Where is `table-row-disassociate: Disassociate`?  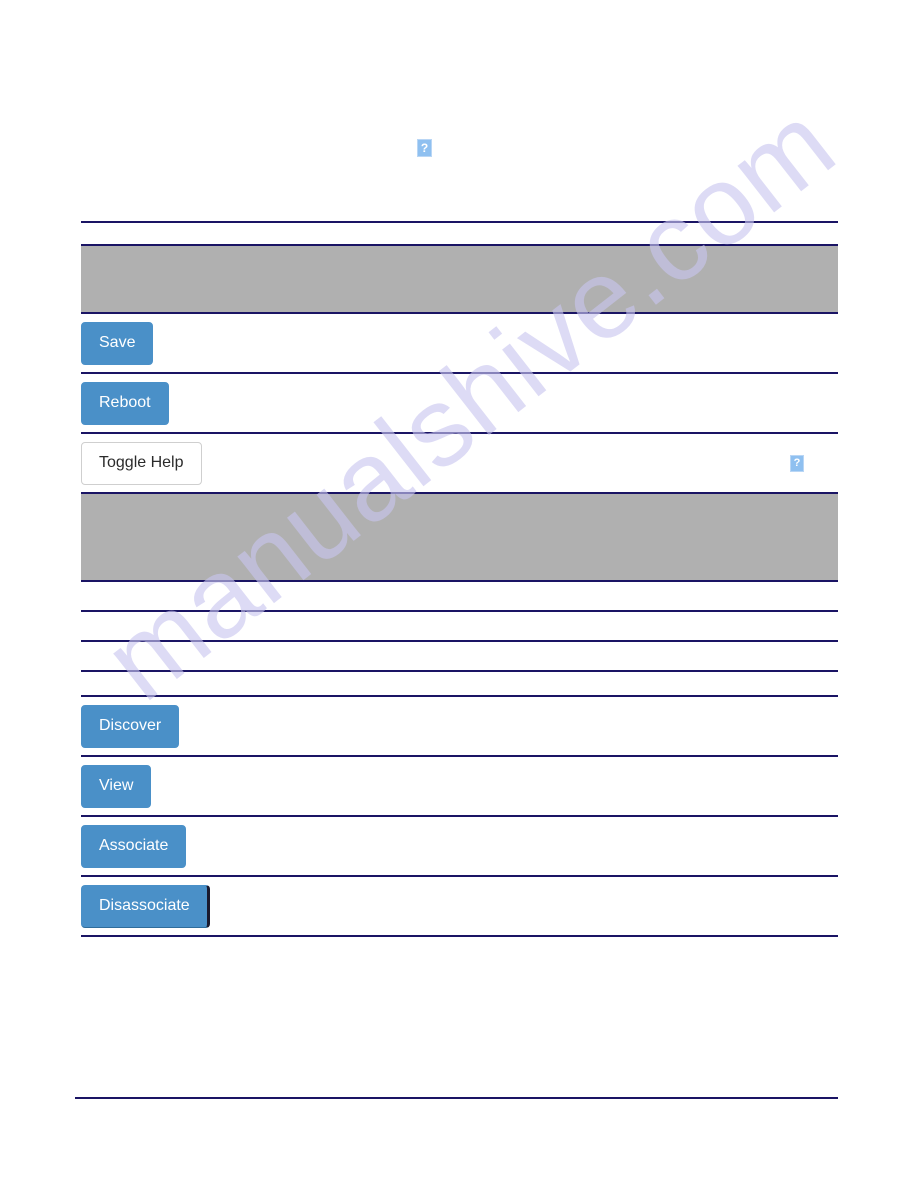
table-row-disassociate: Disassociate is located at coordinates (459, 907).